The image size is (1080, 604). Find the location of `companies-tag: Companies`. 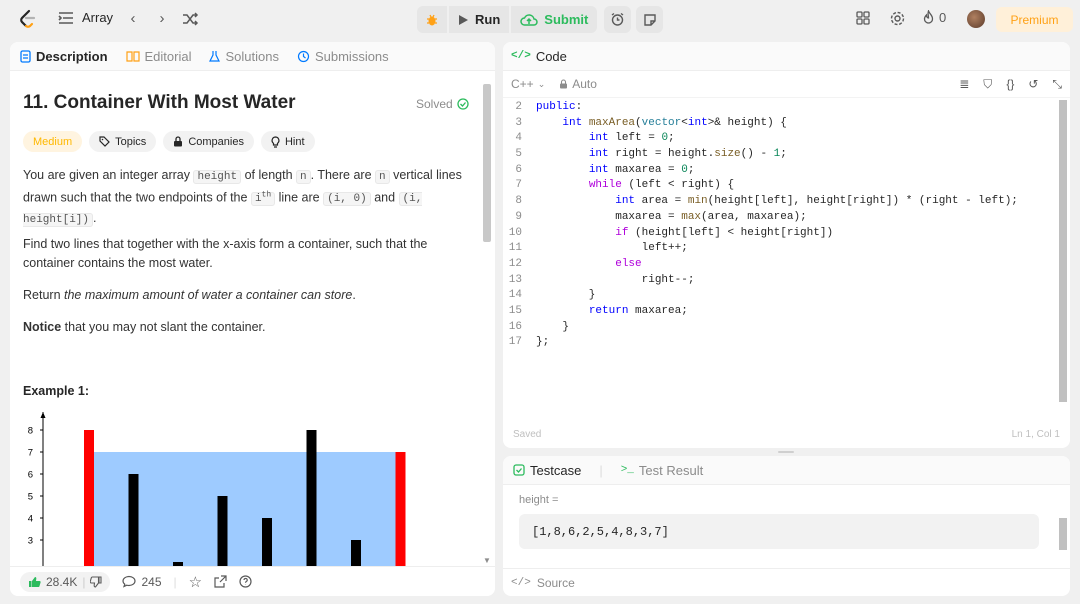

companies-tag: Companies is located at coordinates (208, 141).